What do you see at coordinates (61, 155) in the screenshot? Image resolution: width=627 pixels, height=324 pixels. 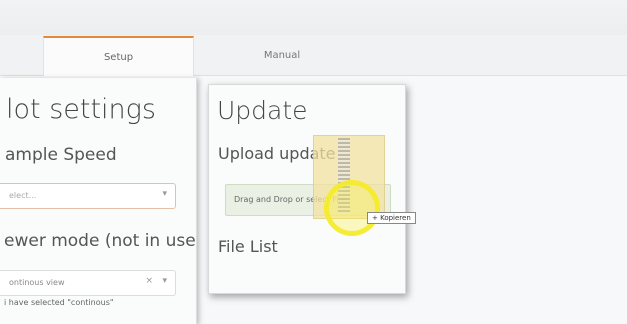 I see `sample-speed-label: ample Speed` at bounding box center [61, 155].